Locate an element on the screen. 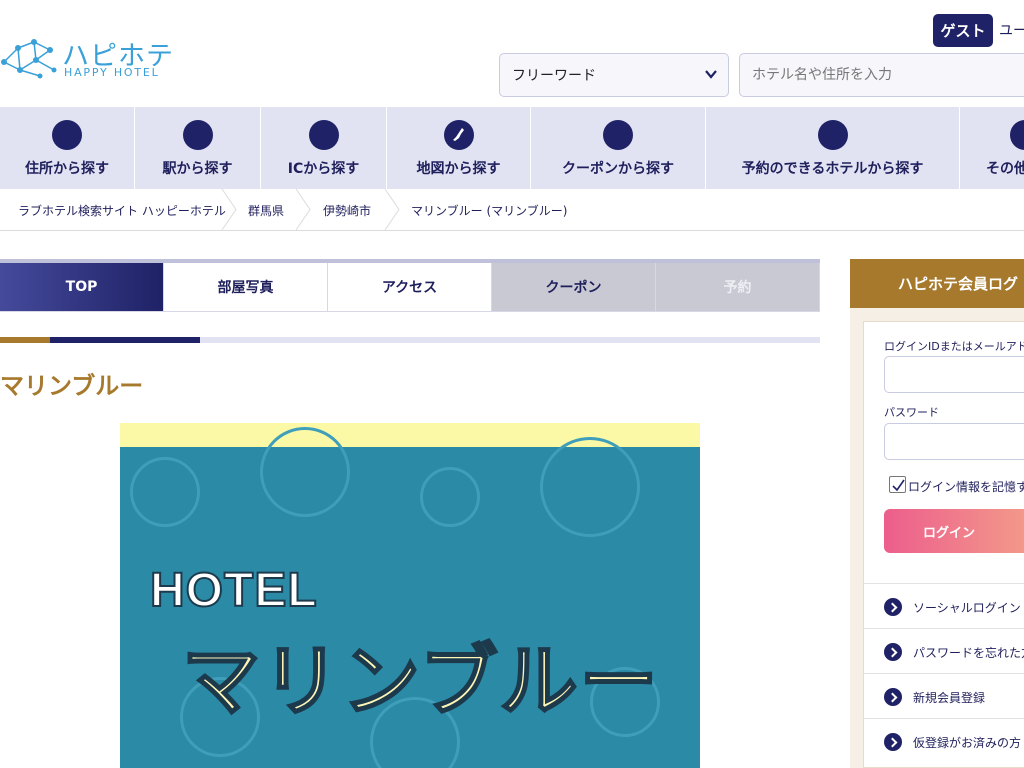 The height and width of the screenshot is (768, 1024). nav-item-other: その他 is located at coordinates (992, 148).